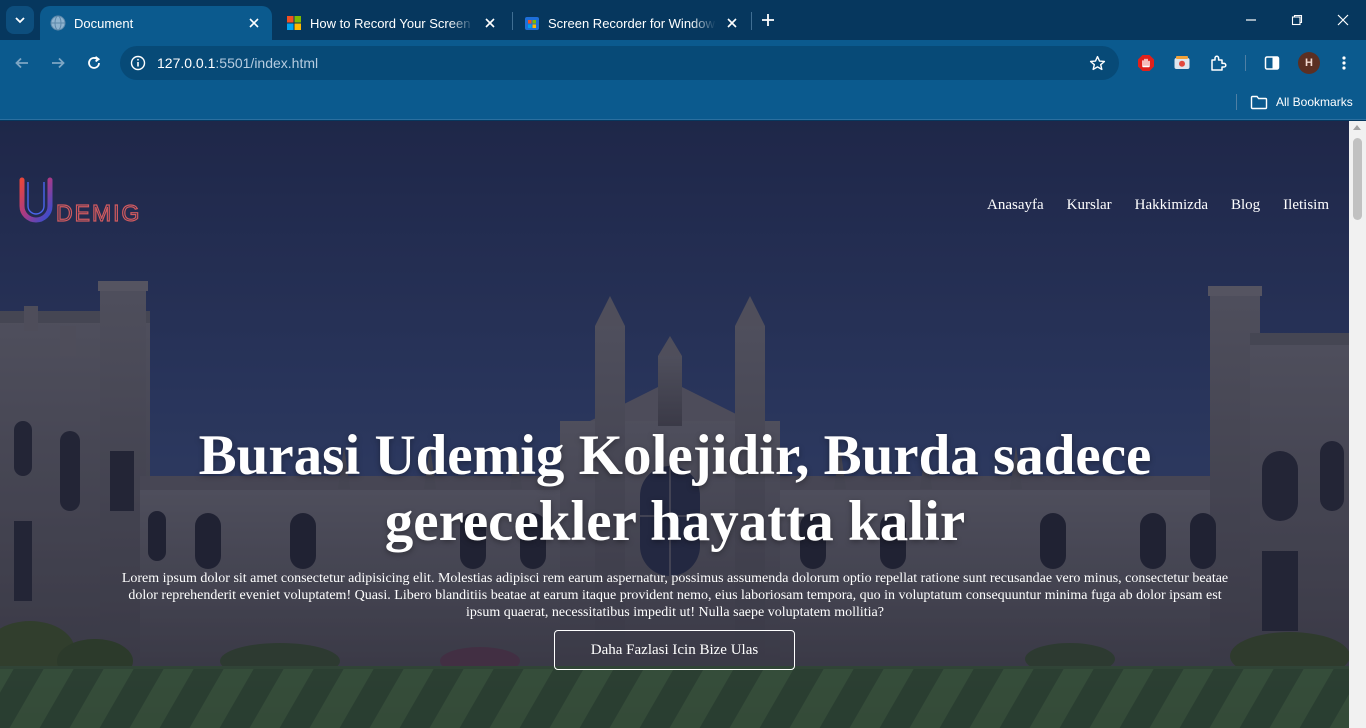 The image size is (1366, 728). Describe the element at coordinates (1146, 63) in the screenshot. I see `adblock-extension-icon` at that location.